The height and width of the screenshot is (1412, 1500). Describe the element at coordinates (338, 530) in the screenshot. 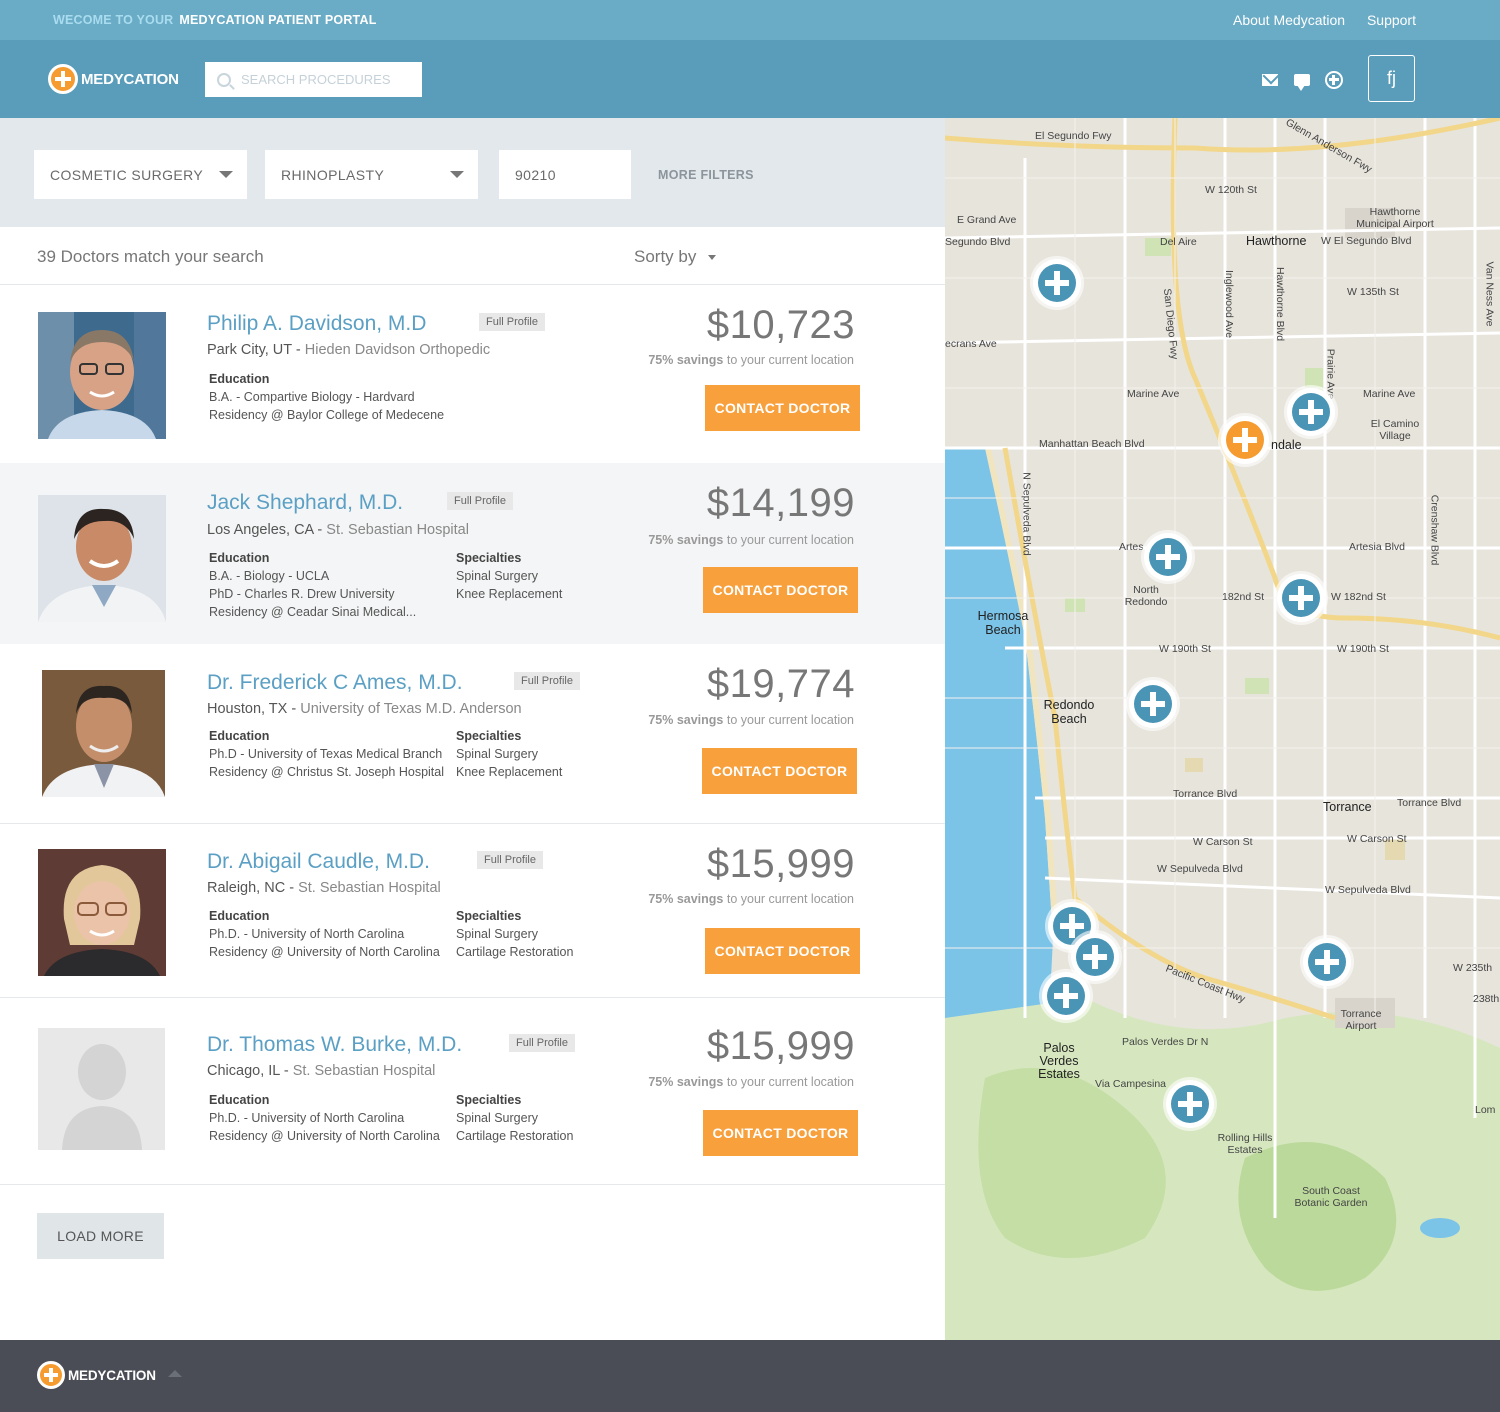

I see `doctor-location: Los Angeles, CA - St. Sebastian Hospital` at that location.